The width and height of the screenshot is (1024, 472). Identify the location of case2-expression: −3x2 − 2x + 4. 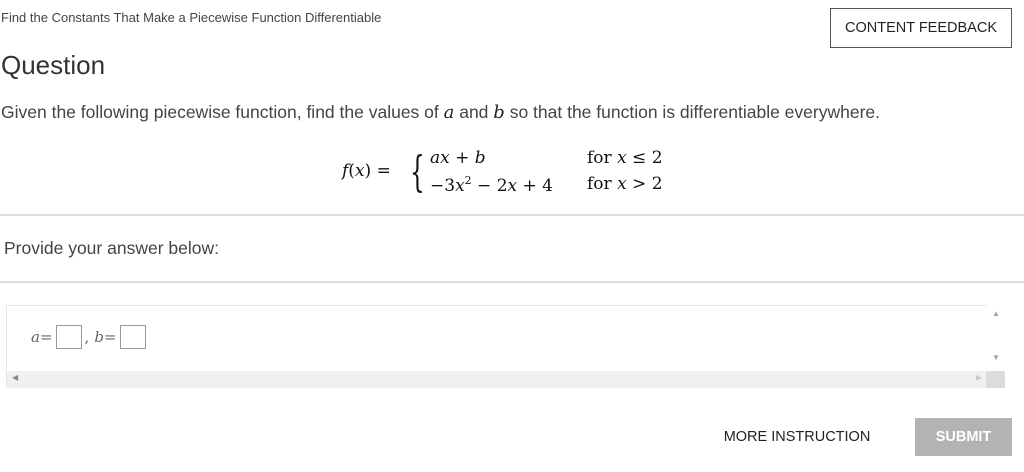
(491, 185).